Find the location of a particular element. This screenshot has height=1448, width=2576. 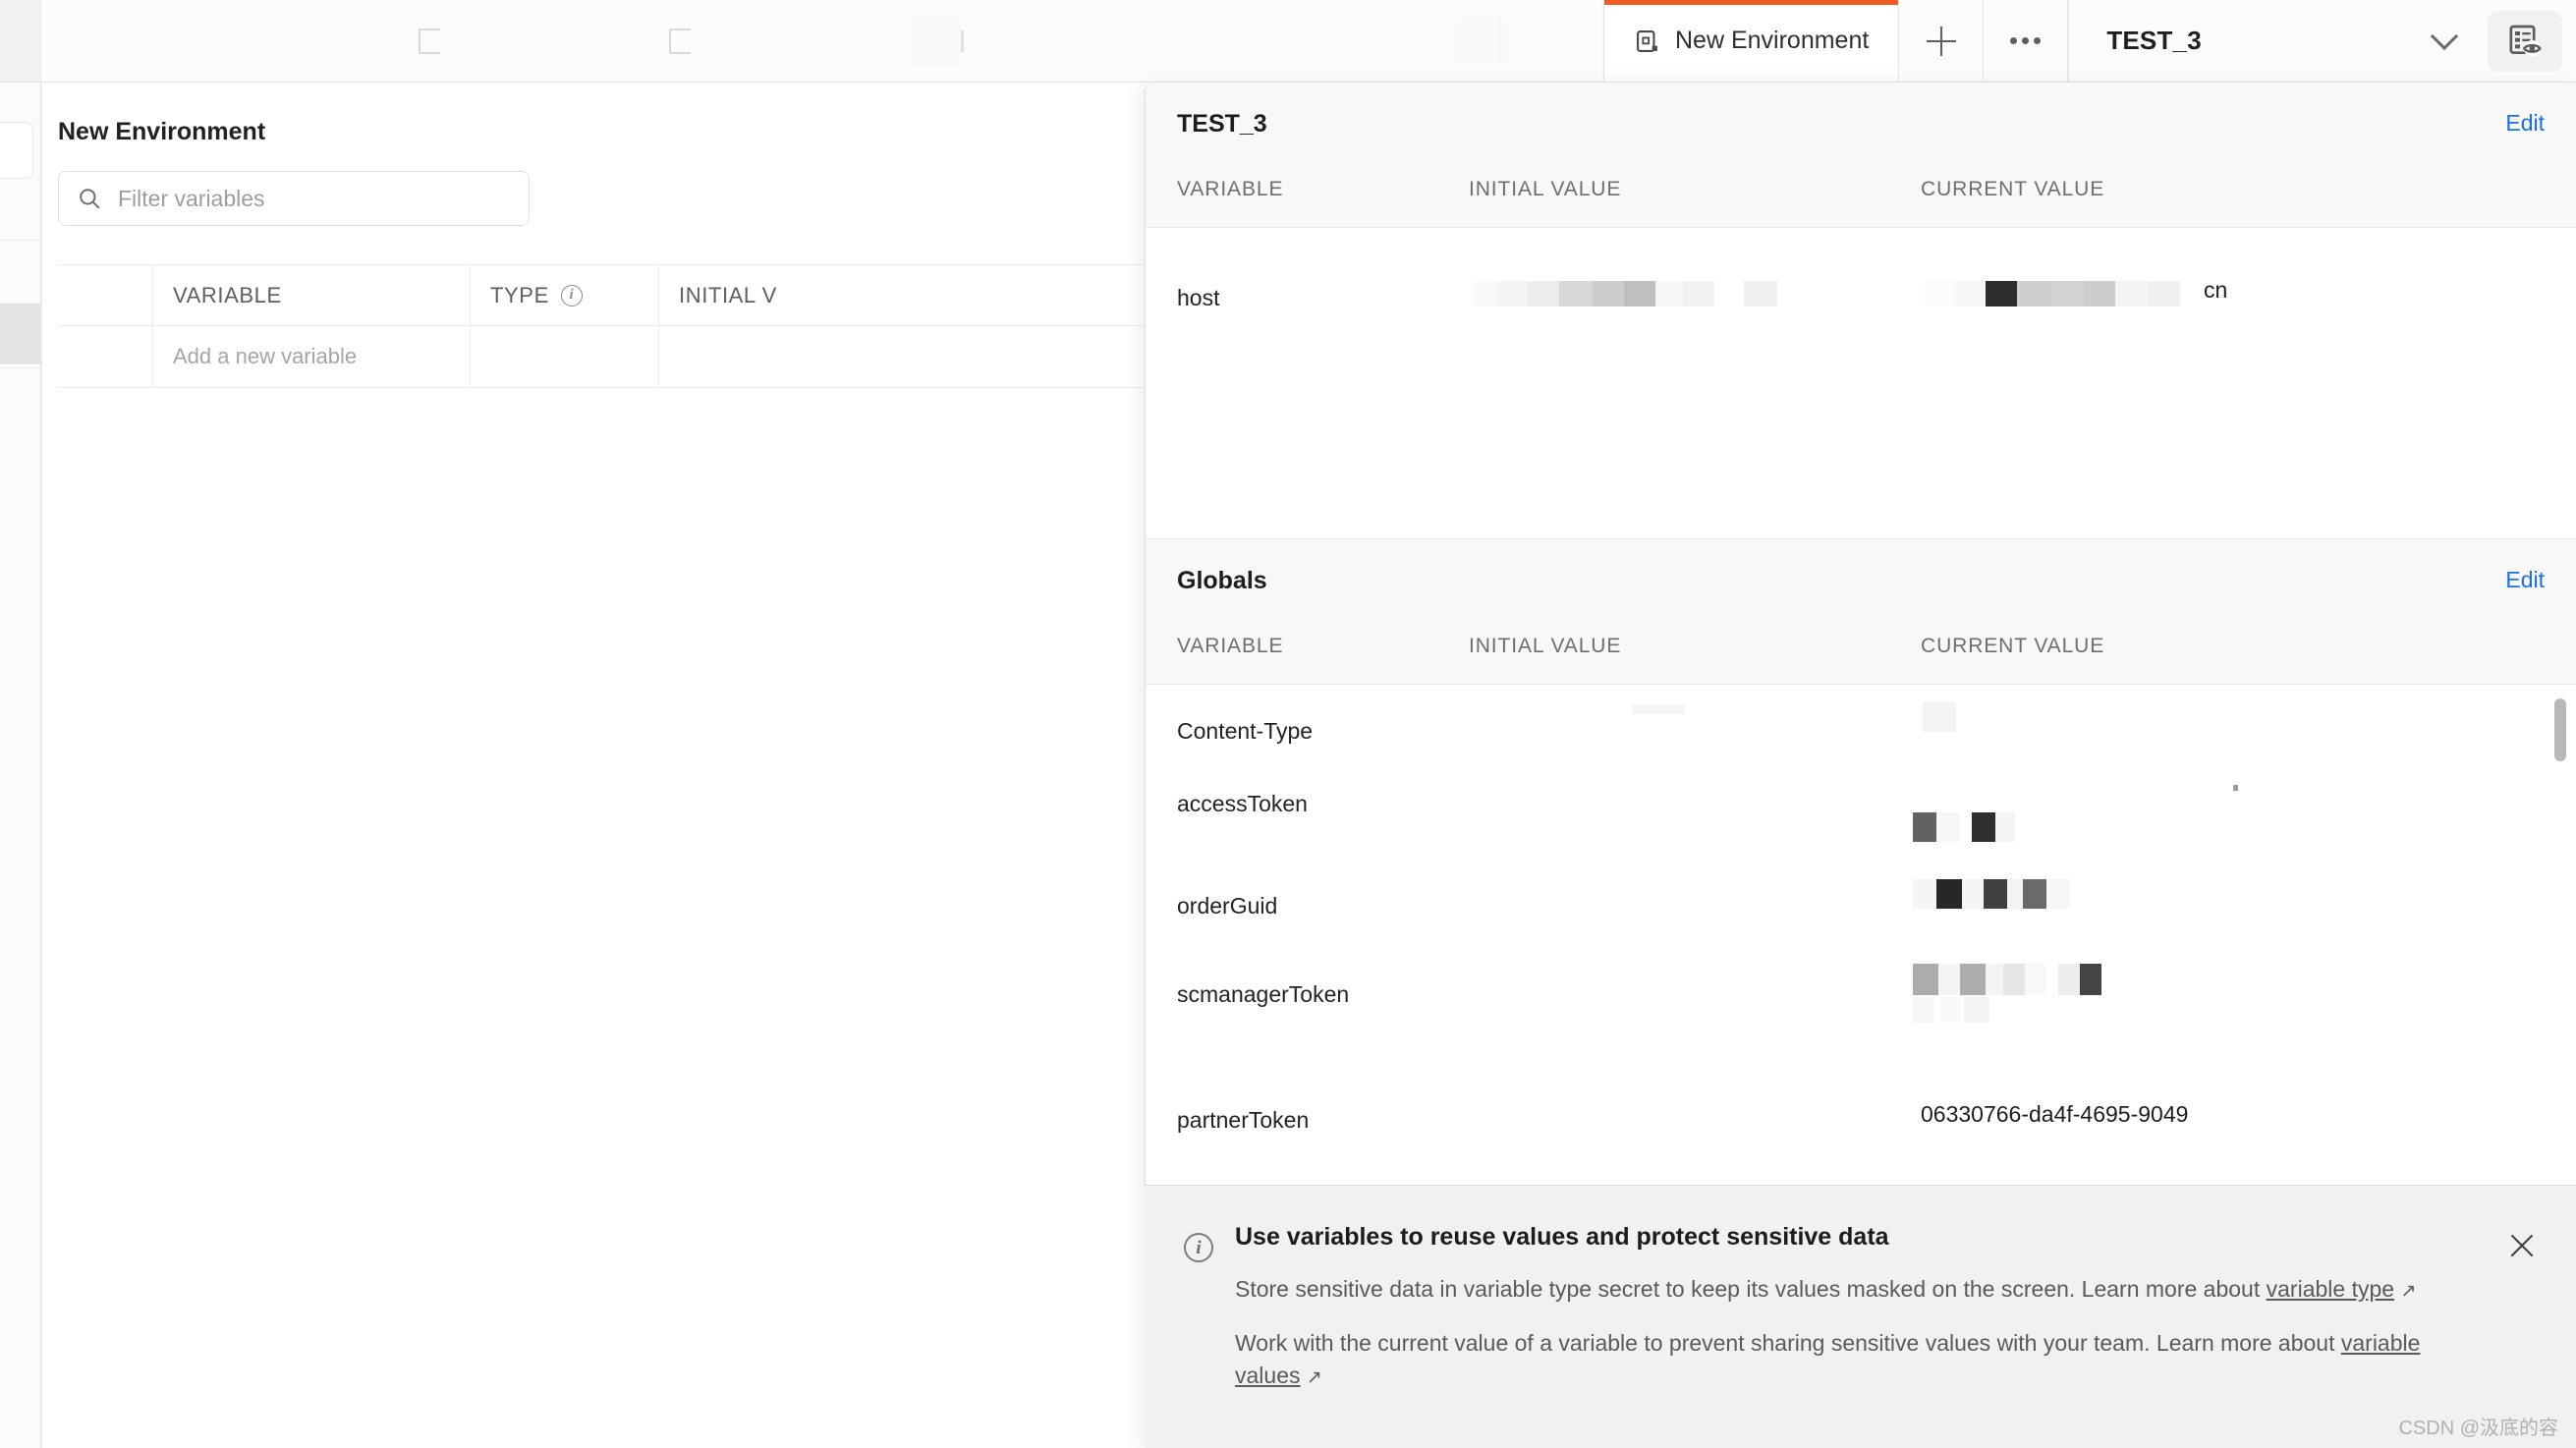

filter-variables-field: Filter variables is located at coordinates (294, 198).